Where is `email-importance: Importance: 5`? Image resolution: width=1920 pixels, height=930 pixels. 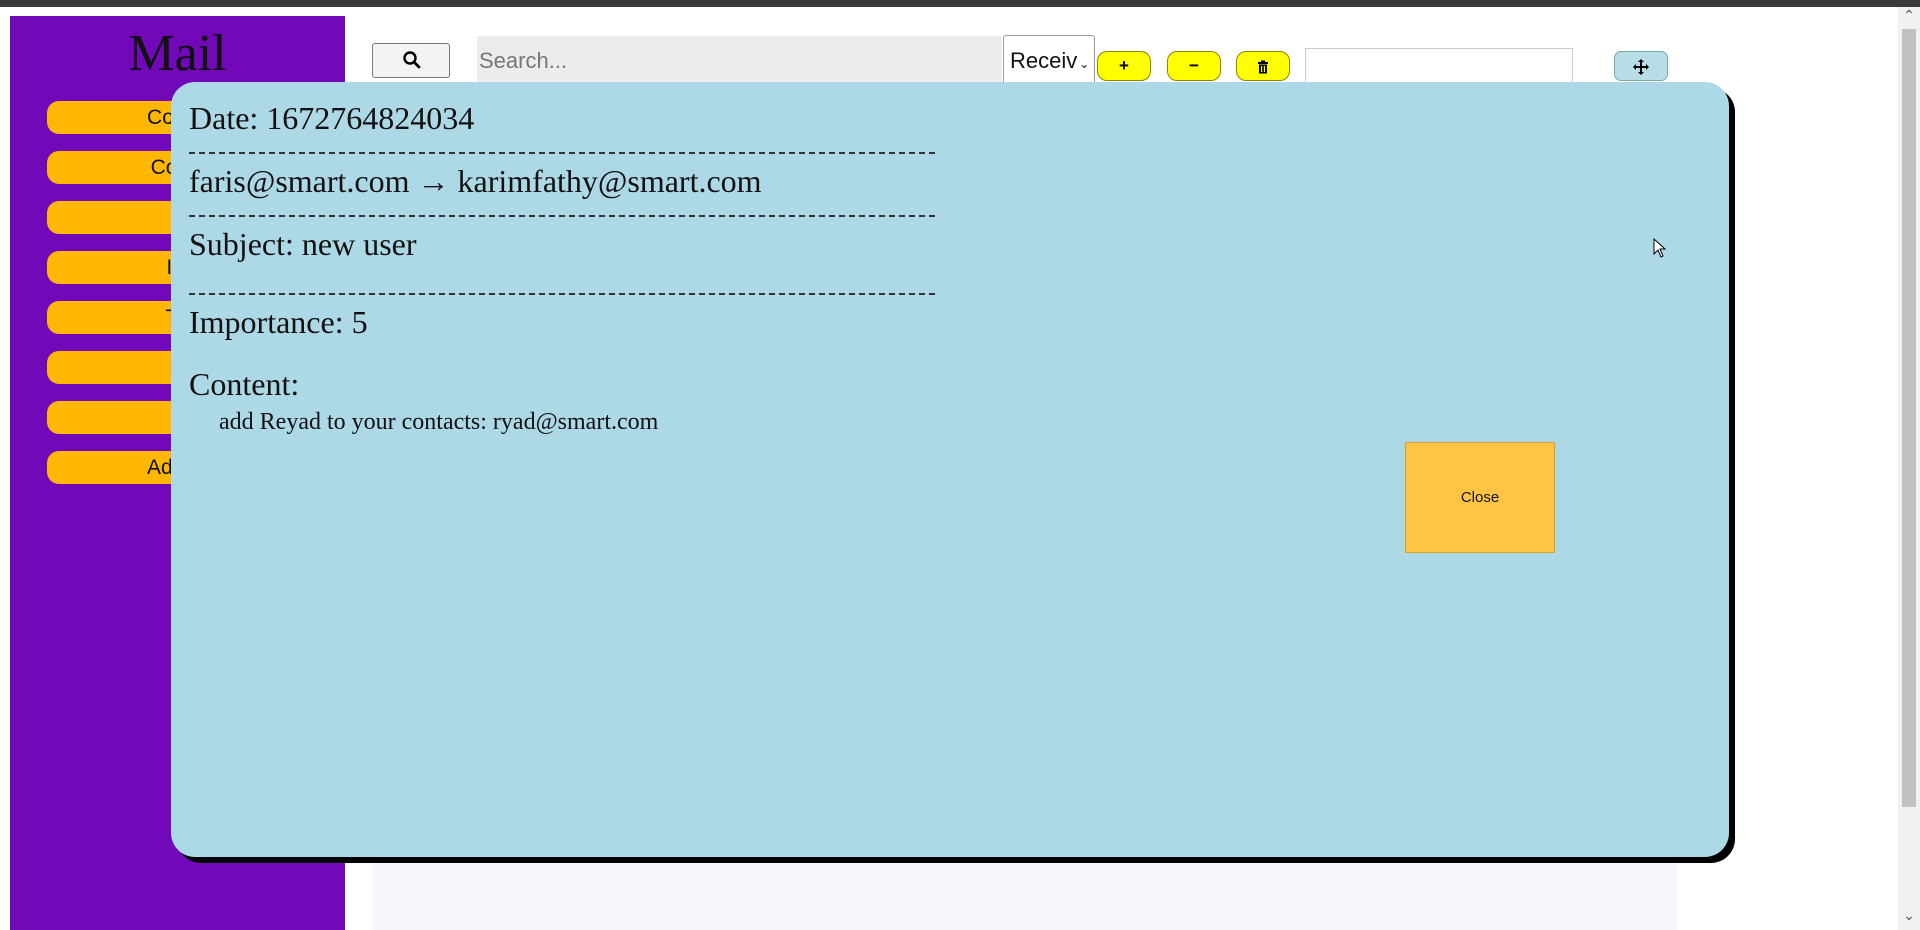
email-importance: Importance: 5 is located at coordinates (278, 322).